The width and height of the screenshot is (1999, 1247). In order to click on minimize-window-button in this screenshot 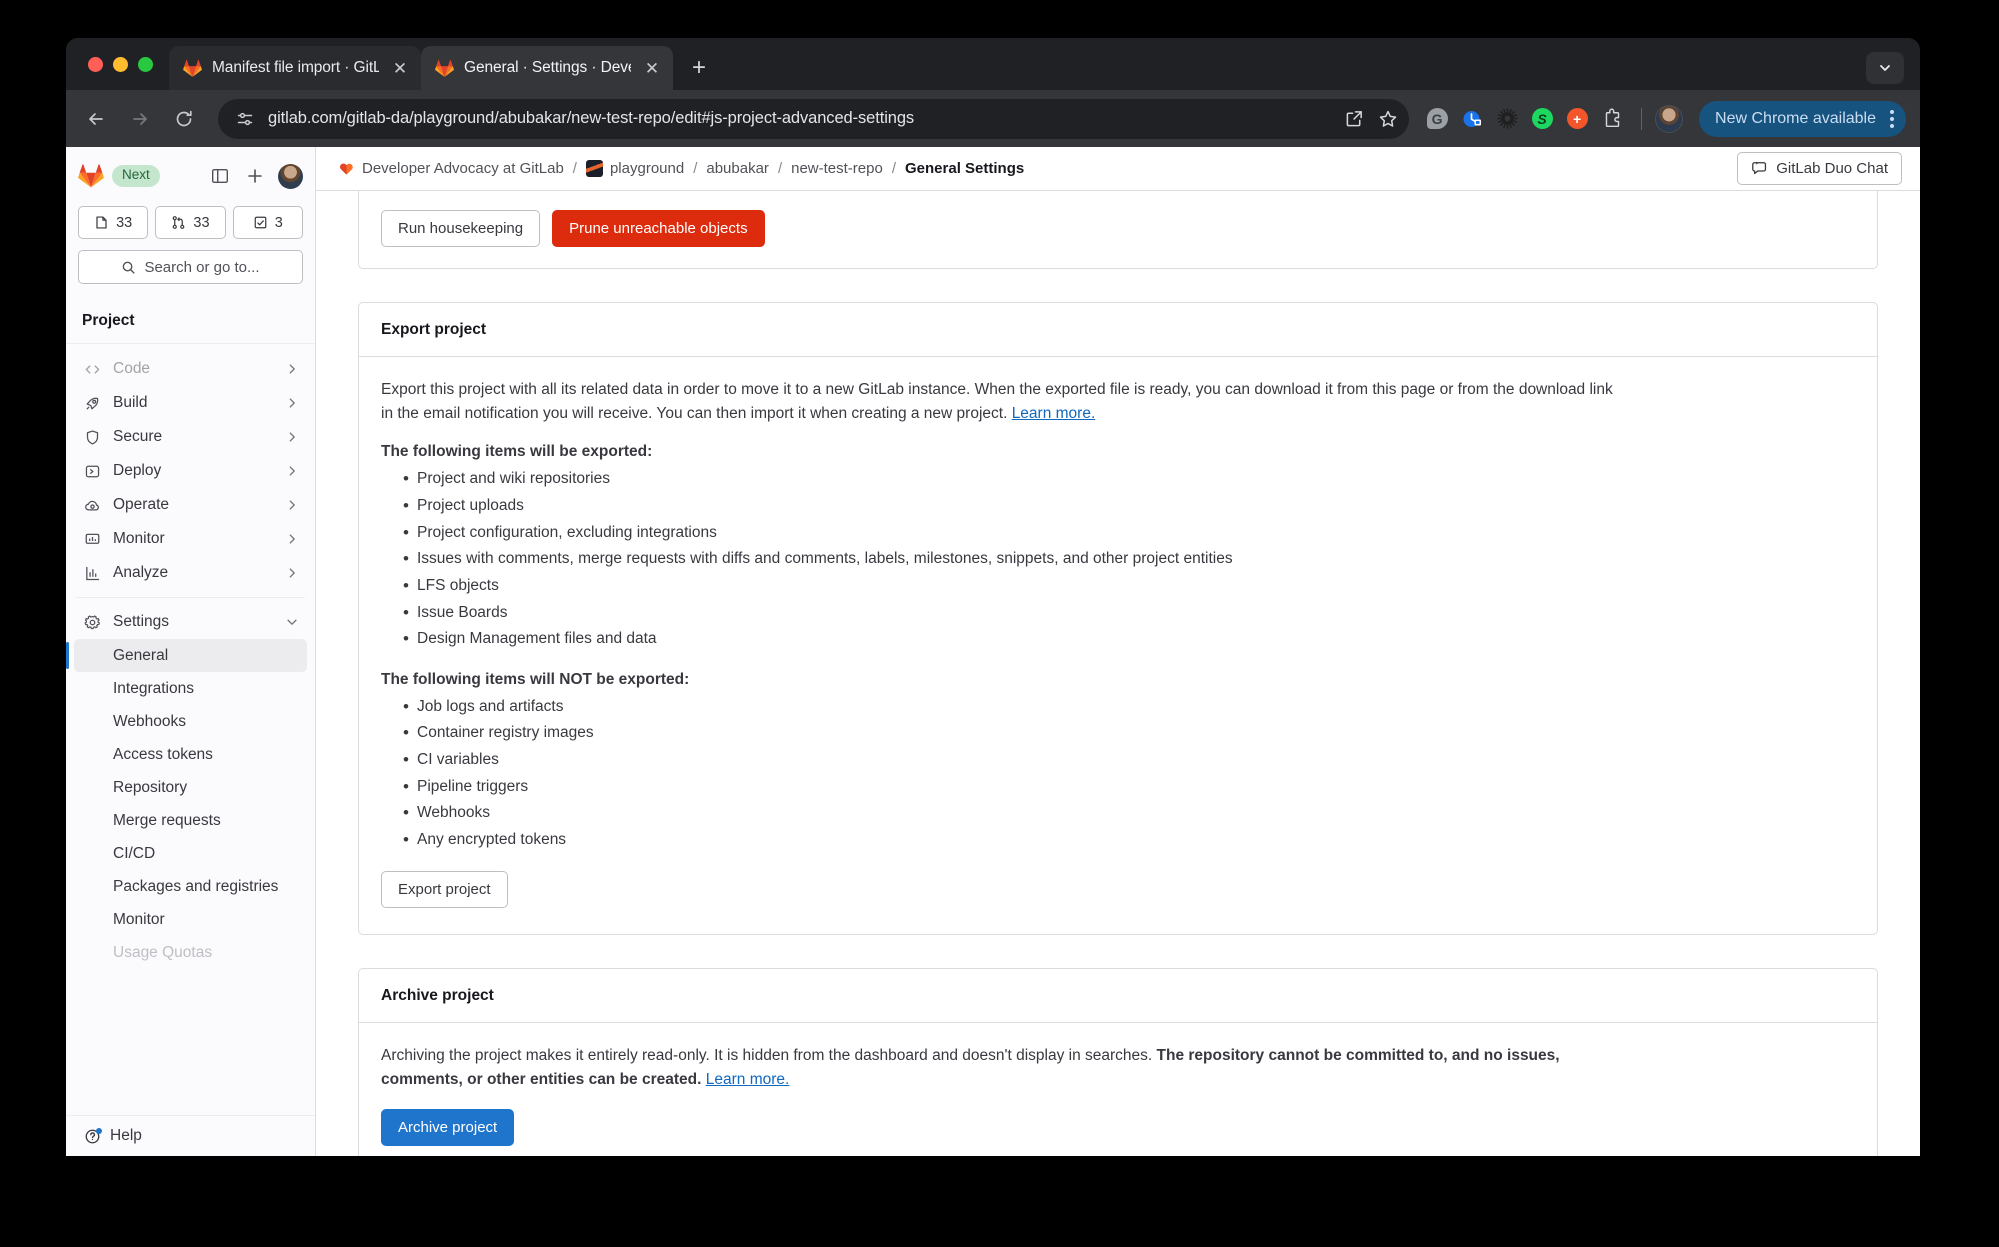, I will do `click(120, 64)`.